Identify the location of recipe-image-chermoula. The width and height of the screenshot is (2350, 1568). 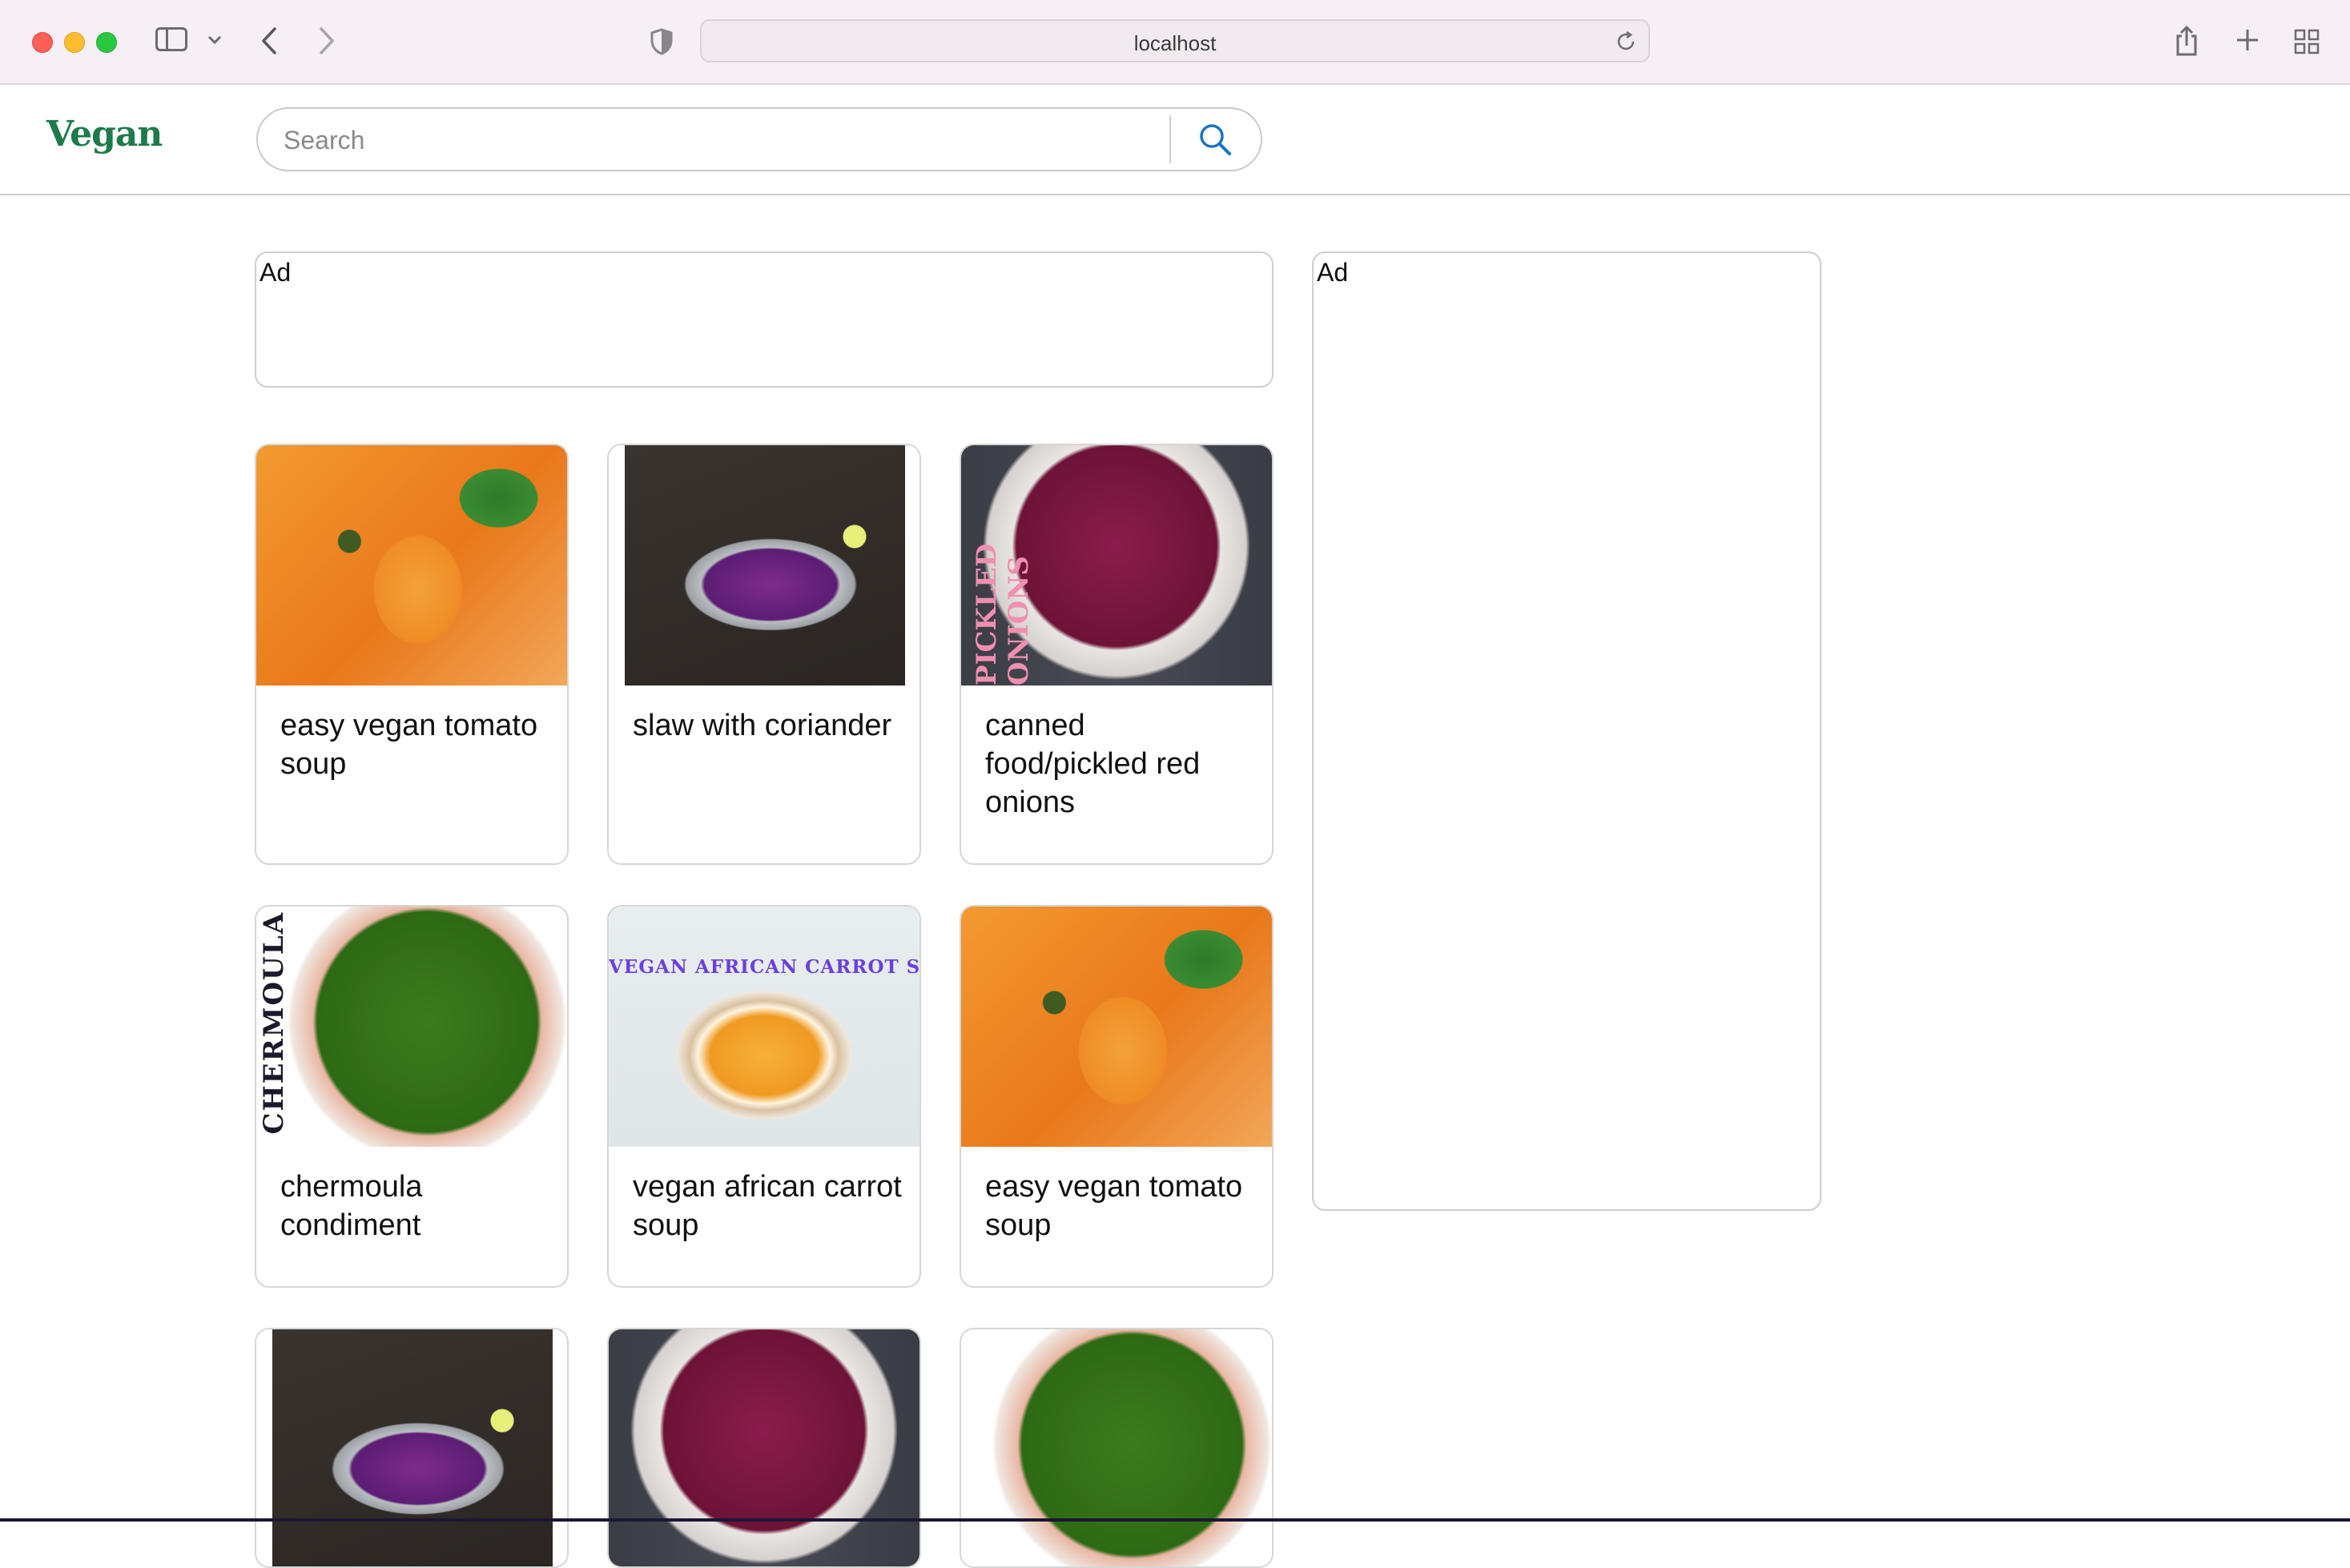
(1116, 1448).